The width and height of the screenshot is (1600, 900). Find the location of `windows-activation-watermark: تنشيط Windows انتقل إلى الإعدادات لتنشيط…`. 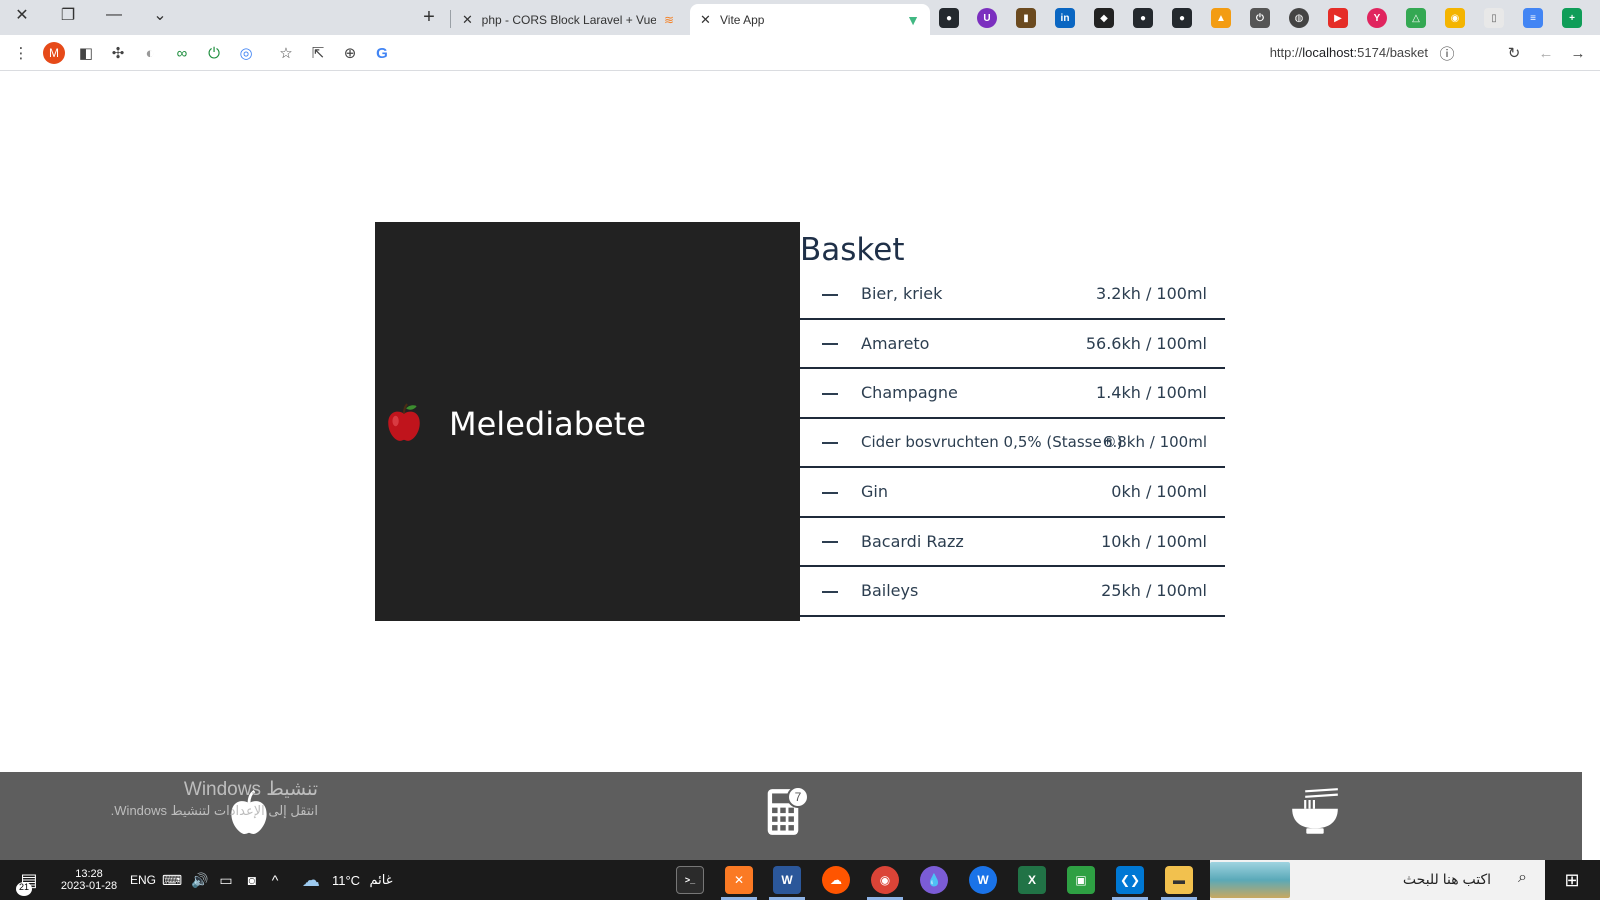

windows-activation-watermark: تنشيط Windows انتقل إلى الإعدادات لتنشيط… is located at coordinates (198, 798).